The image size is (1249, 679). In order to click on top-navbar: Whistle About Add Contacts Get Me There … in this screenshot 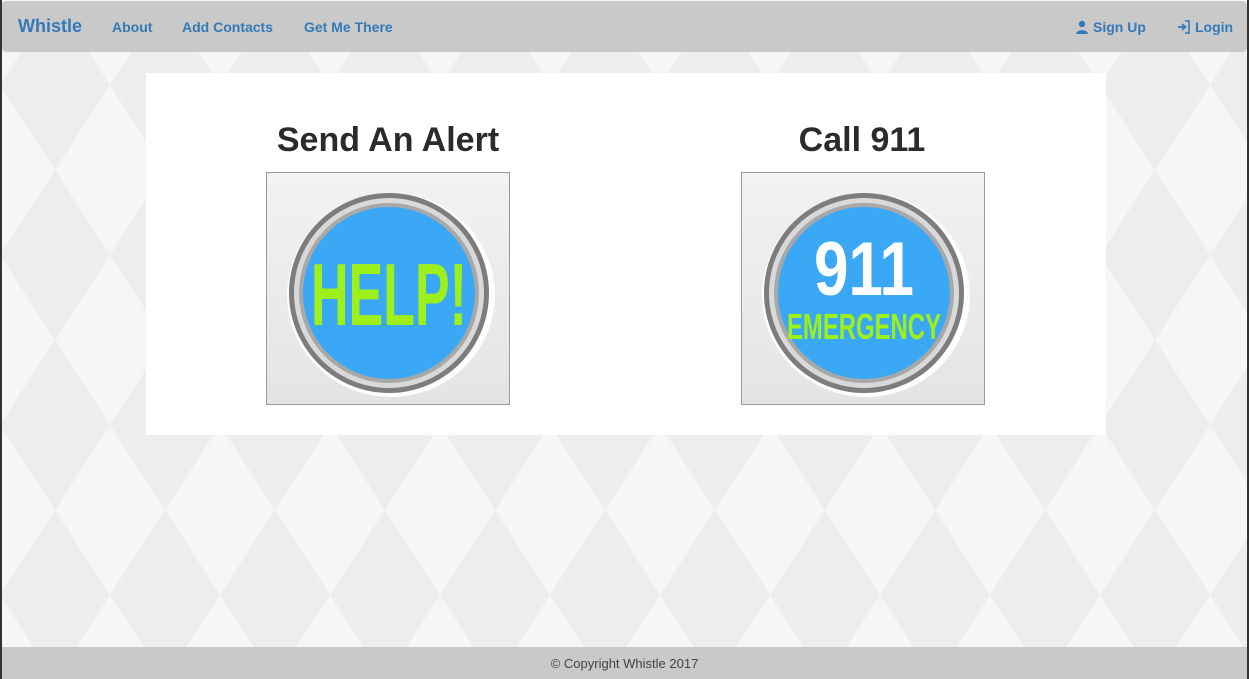, I will do `click(624, 26)`.